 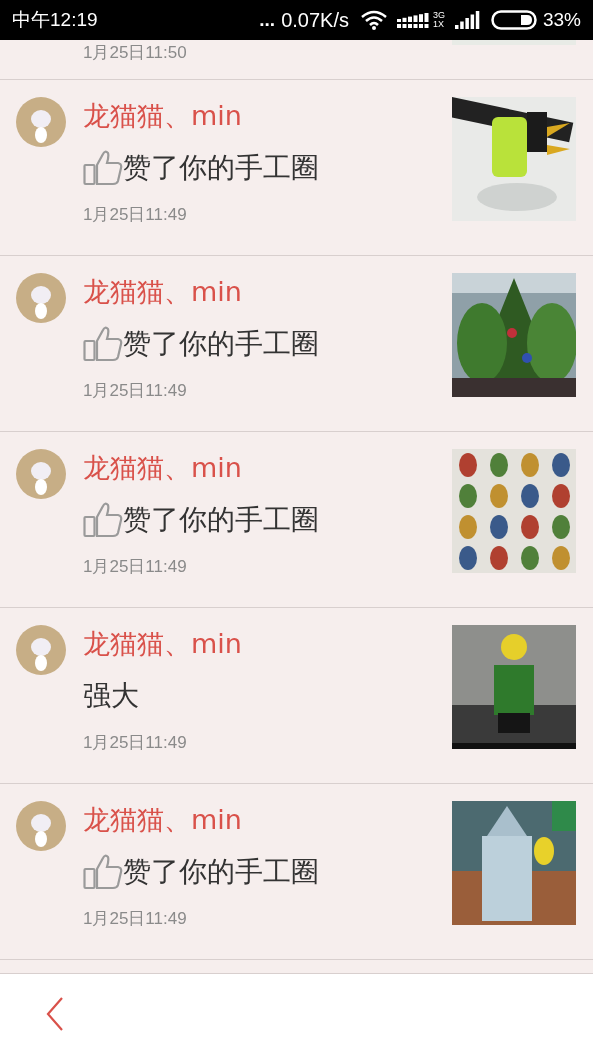 I want to click on wifi-icon, so click(x=373, y=20).